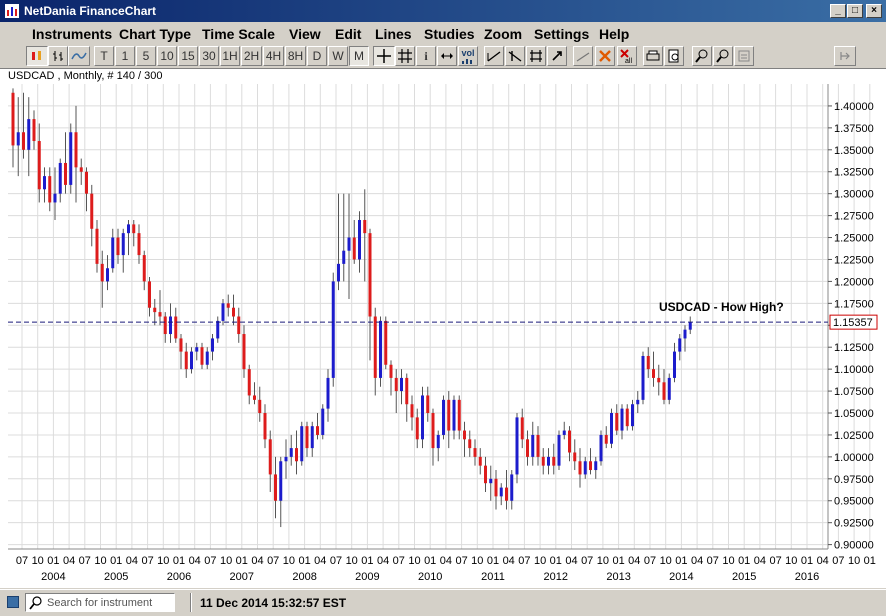  I want to click on timescale-w-button: W, so click(338, 56).